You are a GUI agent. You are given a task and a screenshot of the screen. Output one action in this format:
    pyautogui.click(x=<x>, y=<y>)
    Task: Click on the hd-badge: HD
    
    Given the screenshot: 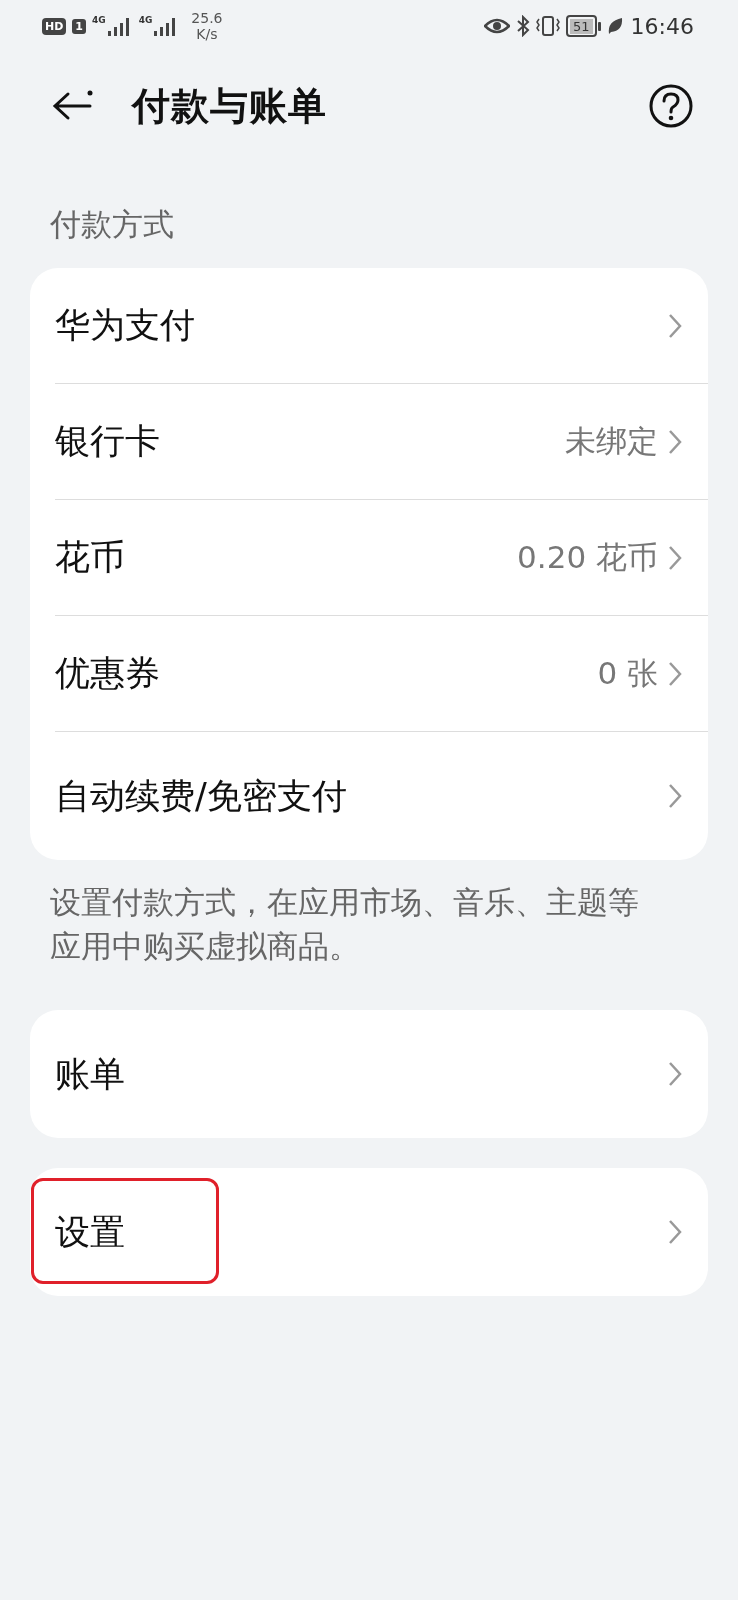 What is the action you would take?
    pyautogui.click(x=54, y=26)
    